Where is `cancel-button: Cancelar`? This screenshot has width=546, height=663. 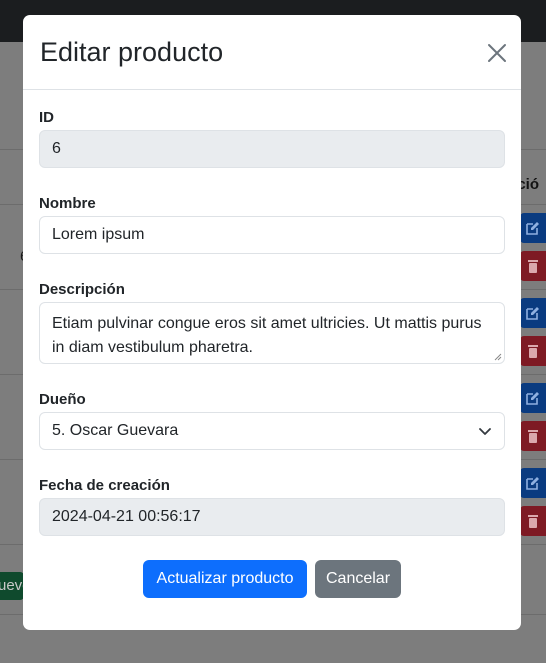 cancel-button: Cancelar is located at coordinates (358, 579).